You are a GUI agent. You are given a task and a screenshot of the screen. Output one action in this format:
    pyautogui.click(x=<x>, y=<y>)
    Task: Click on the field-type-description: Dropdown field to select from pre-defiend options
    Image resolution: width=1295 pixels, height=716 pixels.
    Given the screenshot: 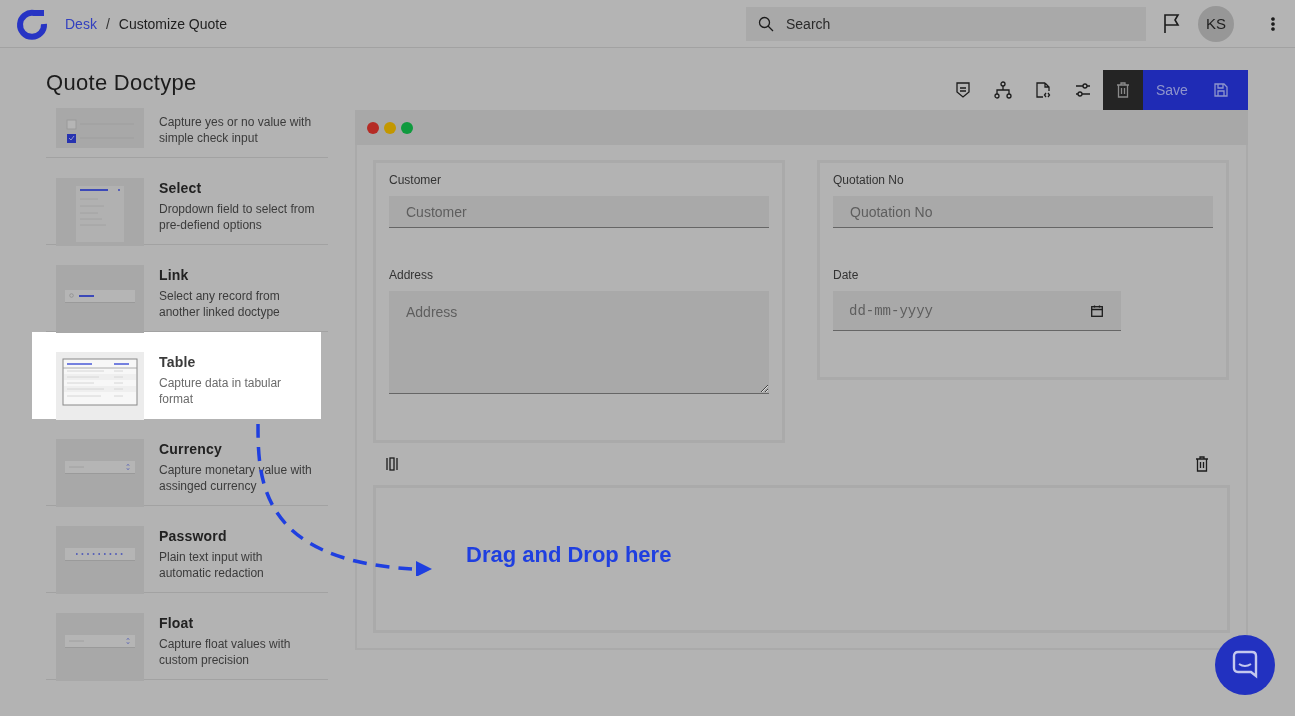 What is the action you would take?
    pyautogui.click(x=237, y=217)
    